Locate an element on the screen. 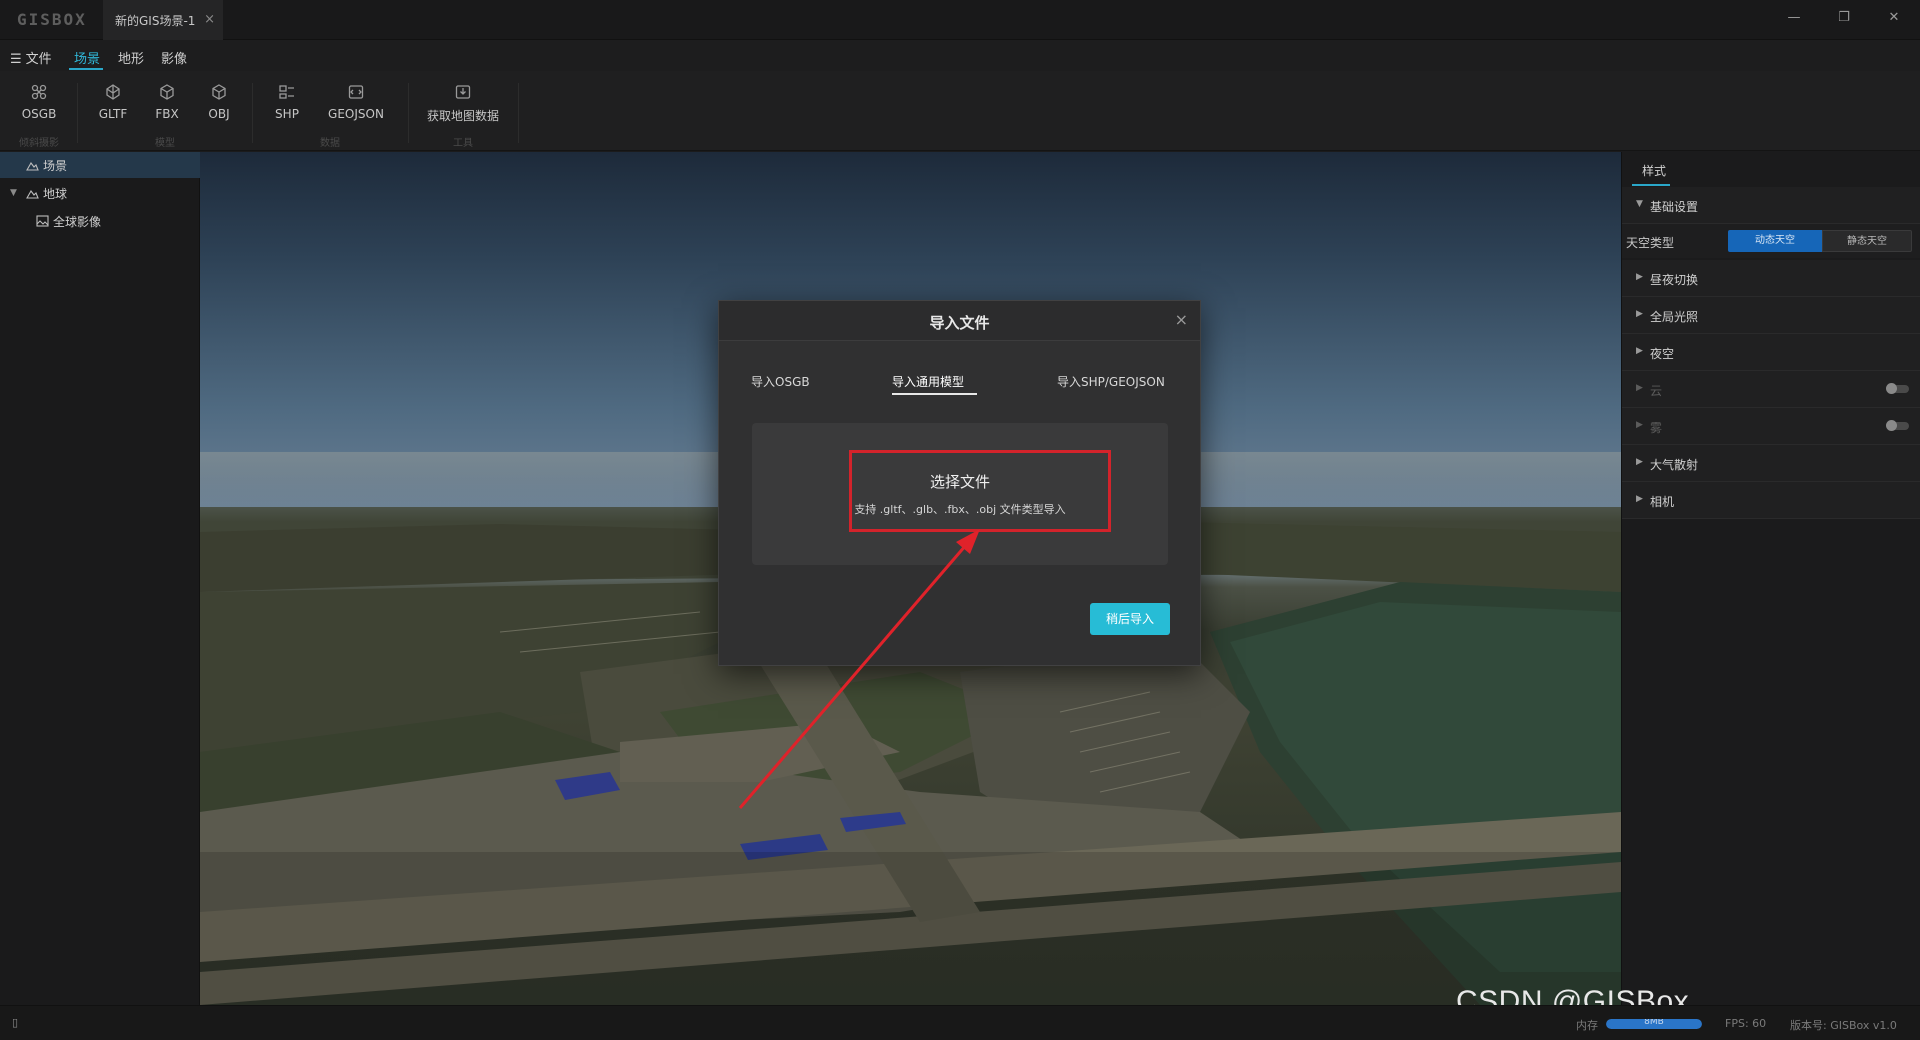 The image size is (1920, 1040). geojson-label: GEOJSON is located at coordinates (356, 114).